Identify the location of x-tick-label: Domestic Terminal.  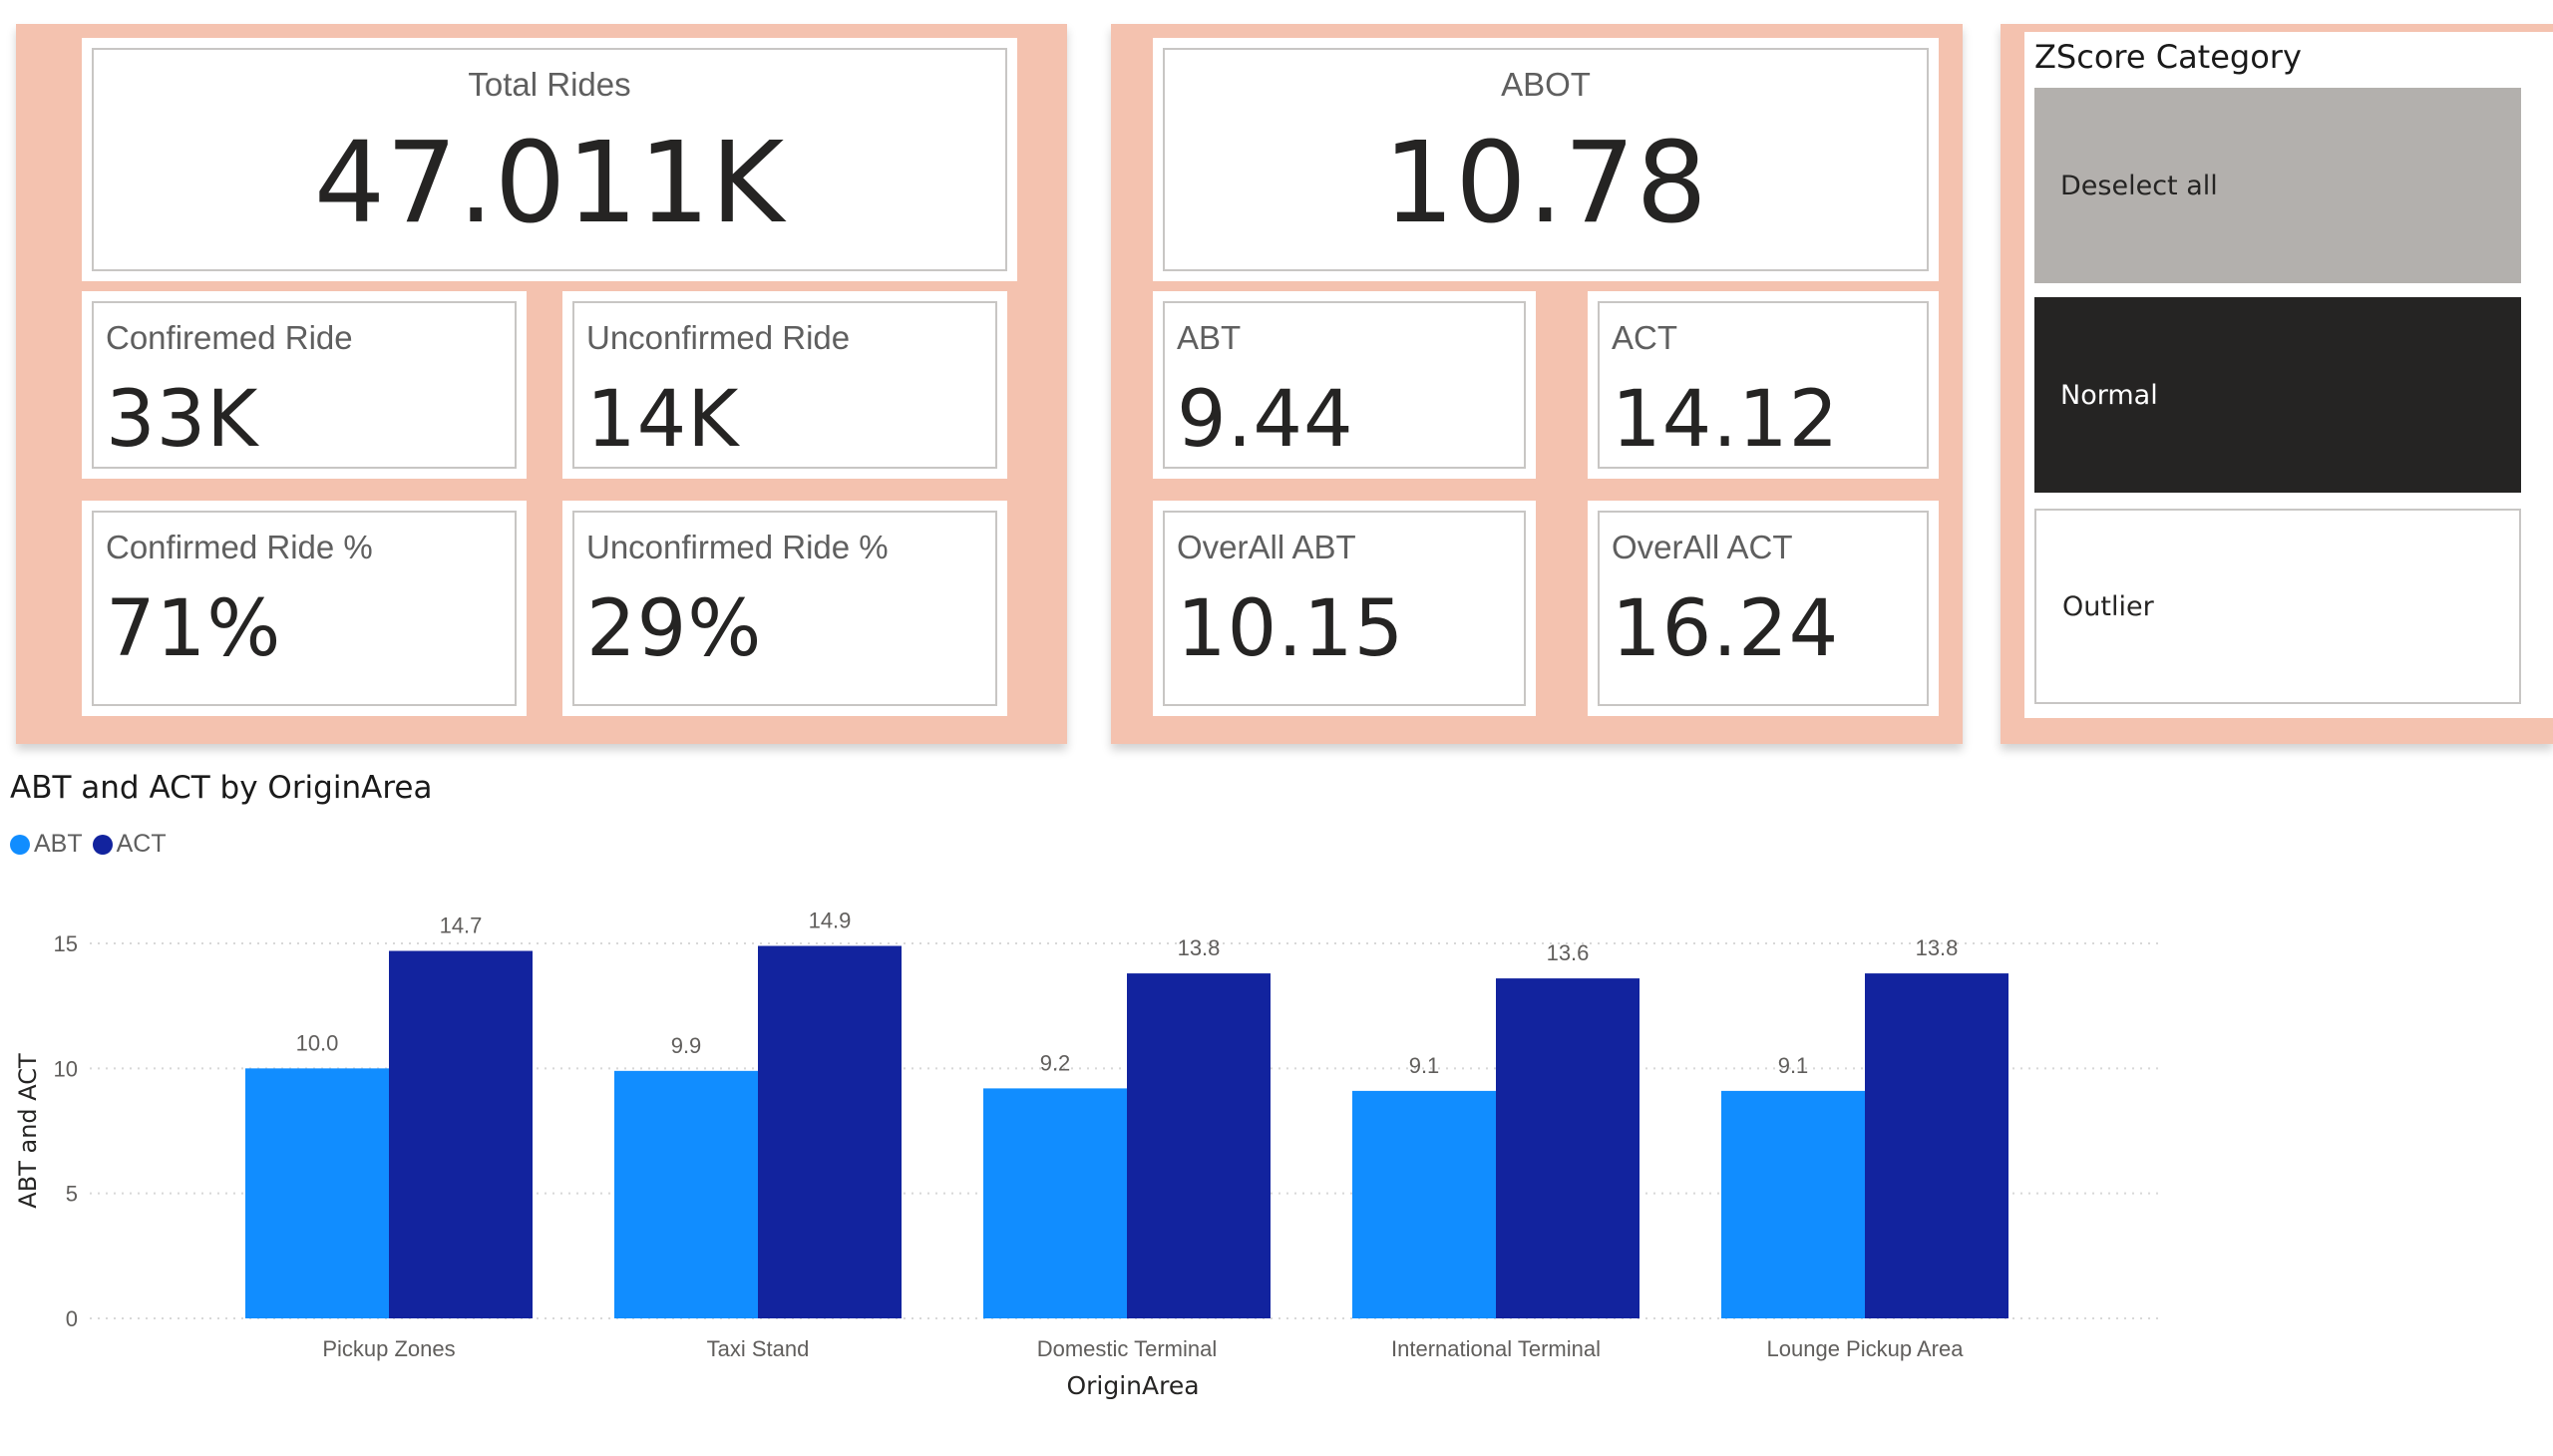
(1127, 1348).